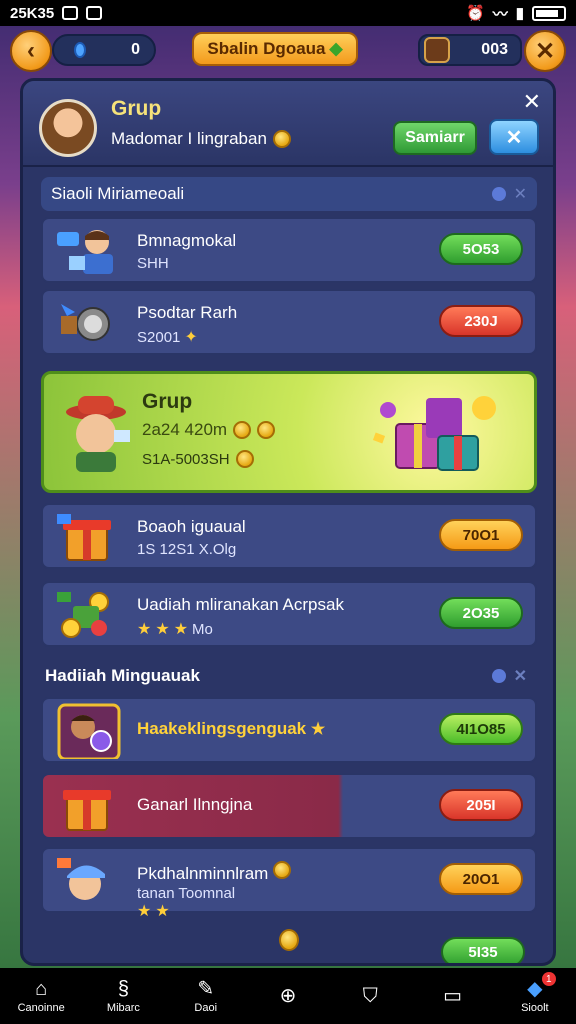  I want to click on list-item: Haakeklingsgenguak ★ 4I1O85, so click(289, 730).